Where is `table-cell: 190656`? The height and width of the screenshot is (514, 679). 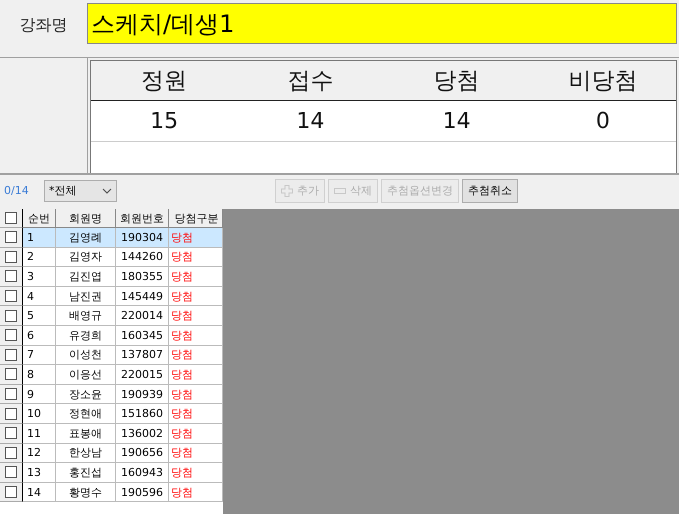 table-cell: 190656 is located at coordinates (142, 454).